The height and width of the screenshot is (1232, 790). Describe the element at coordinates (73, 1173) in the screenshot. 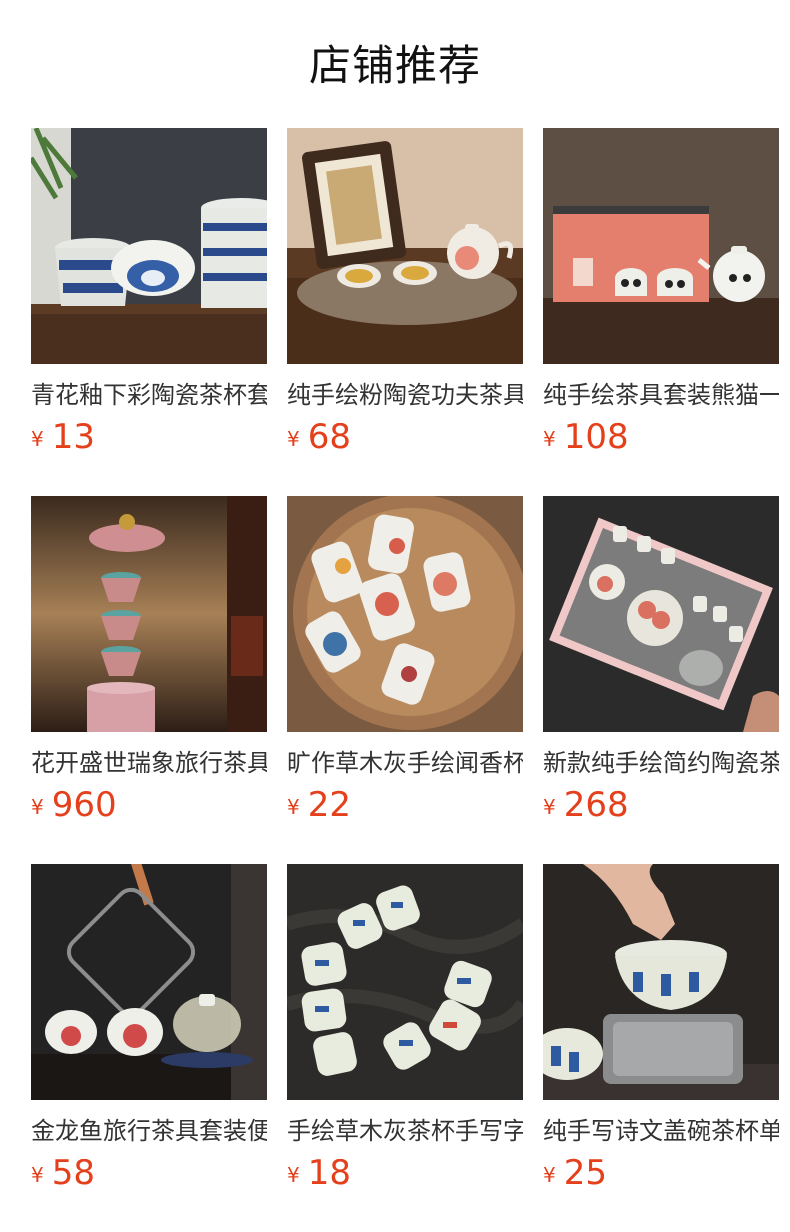

I see `price-value: 58` at that location.